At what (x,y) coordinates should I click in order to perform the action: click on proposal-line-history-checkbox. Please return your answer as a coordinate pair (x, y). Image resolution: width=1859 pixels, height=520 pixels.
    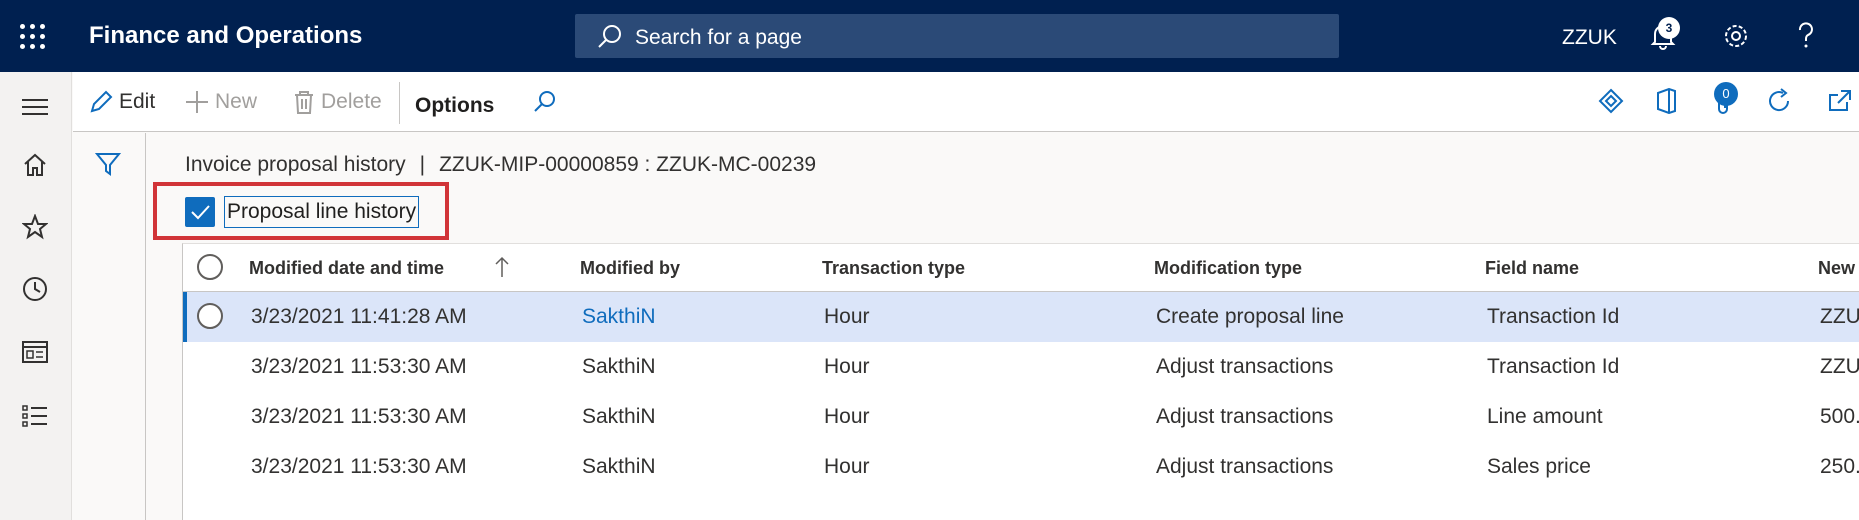
    Looking at the image, I should click on (200, 212).